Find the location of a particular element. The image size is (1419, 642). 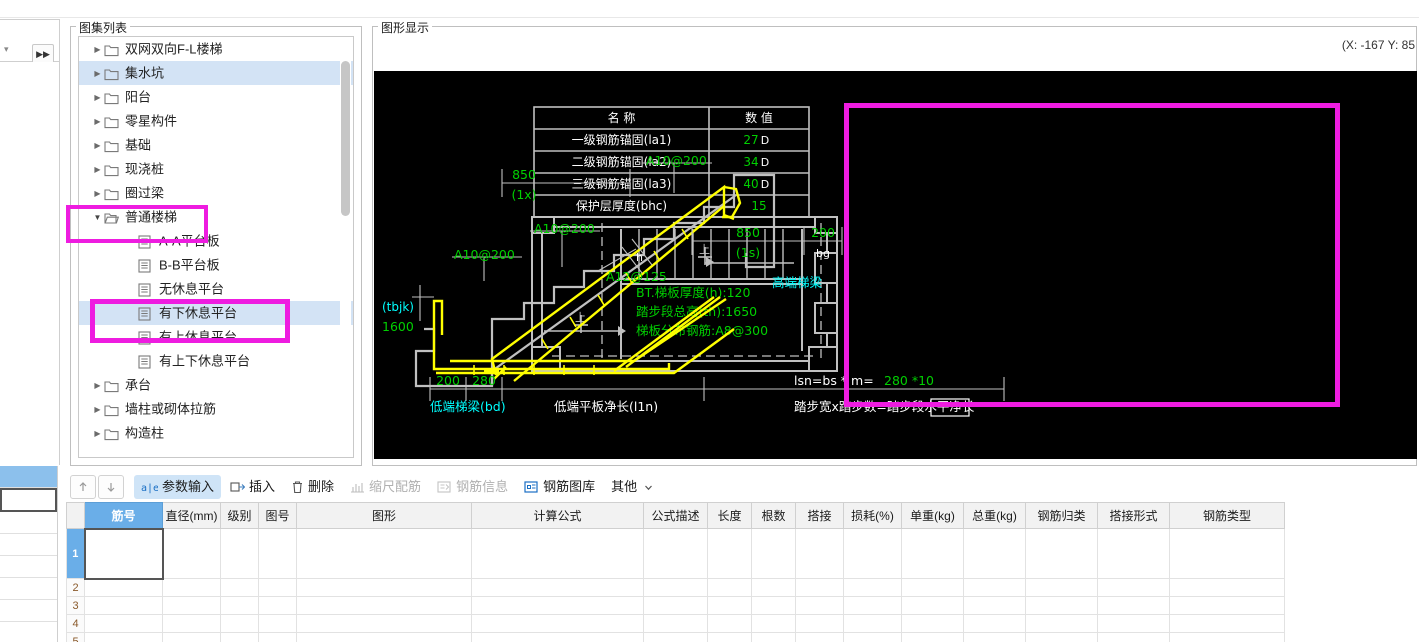

row-number: 4 is located at coordinates (75, 623).